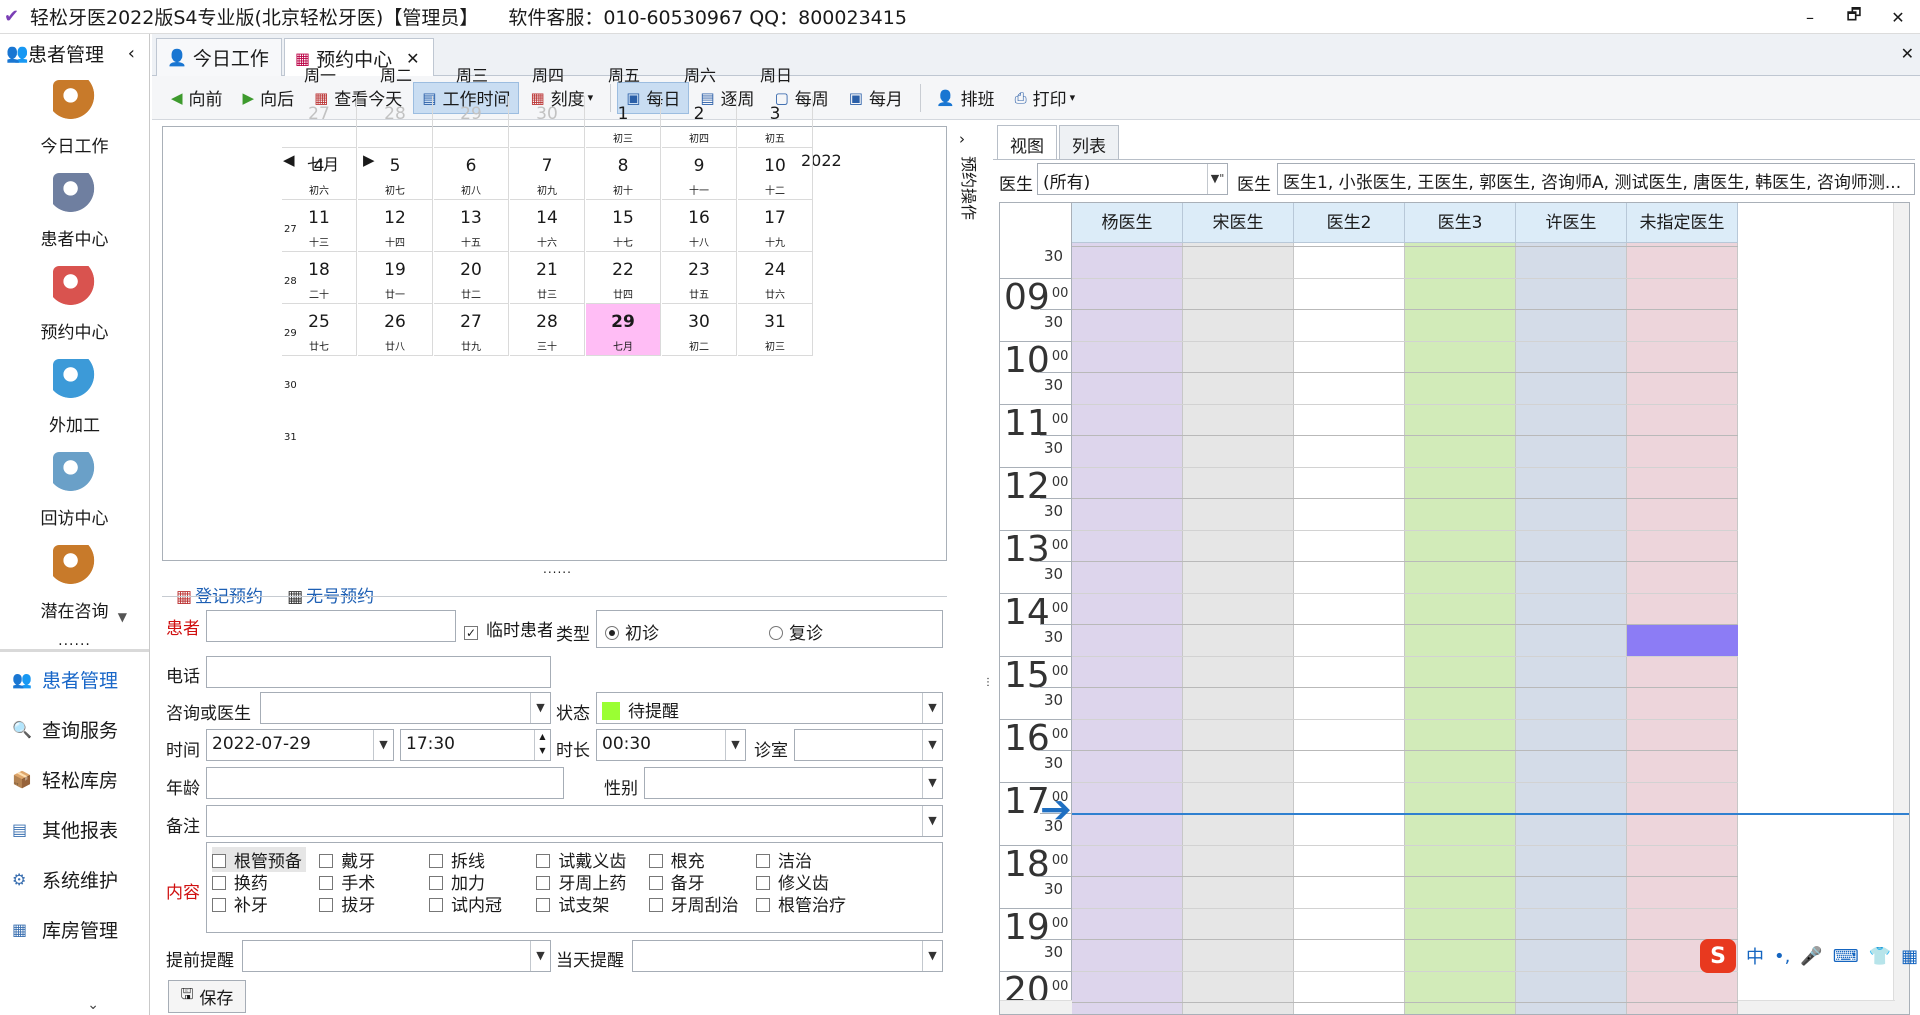 This screenshot has width=1920, height=1015. I want to click on age-input, so click(385, 783).